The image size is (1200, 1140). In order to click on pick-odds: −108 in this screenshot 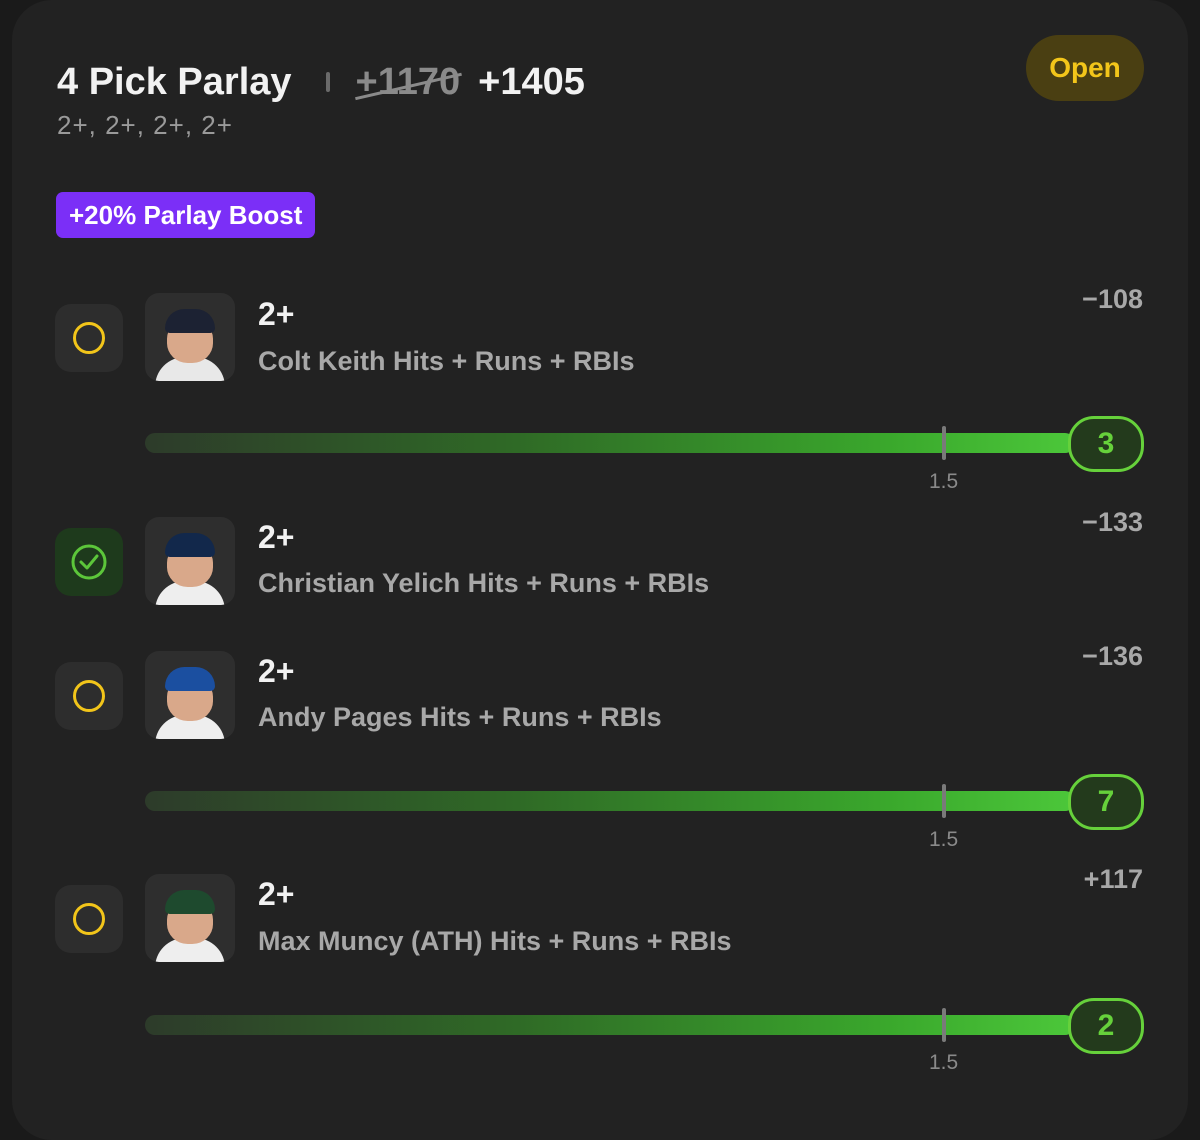, I will do `click(1112, 299)`.